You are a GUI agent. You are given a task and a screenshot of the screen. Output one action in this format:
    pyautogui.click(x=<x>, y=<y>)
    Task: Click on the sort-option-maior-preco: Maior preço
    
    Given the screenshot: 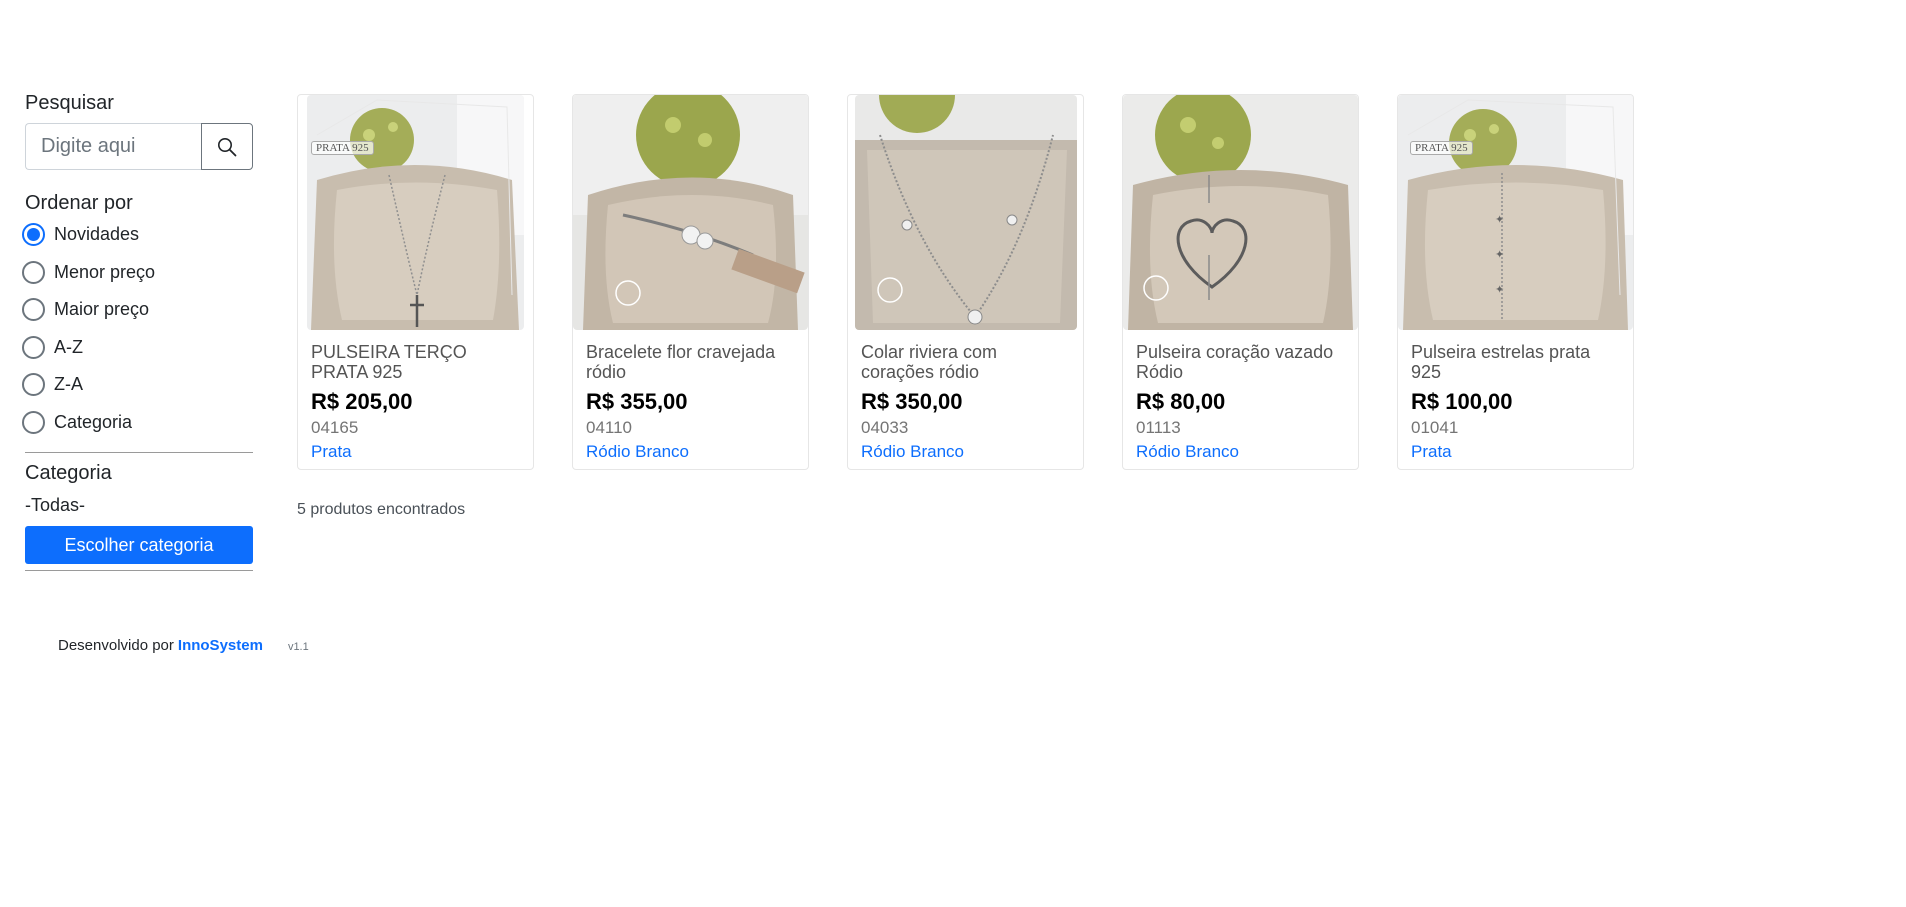 What is the action you would take?
    pyautogui.click(x=137, y=310)
    